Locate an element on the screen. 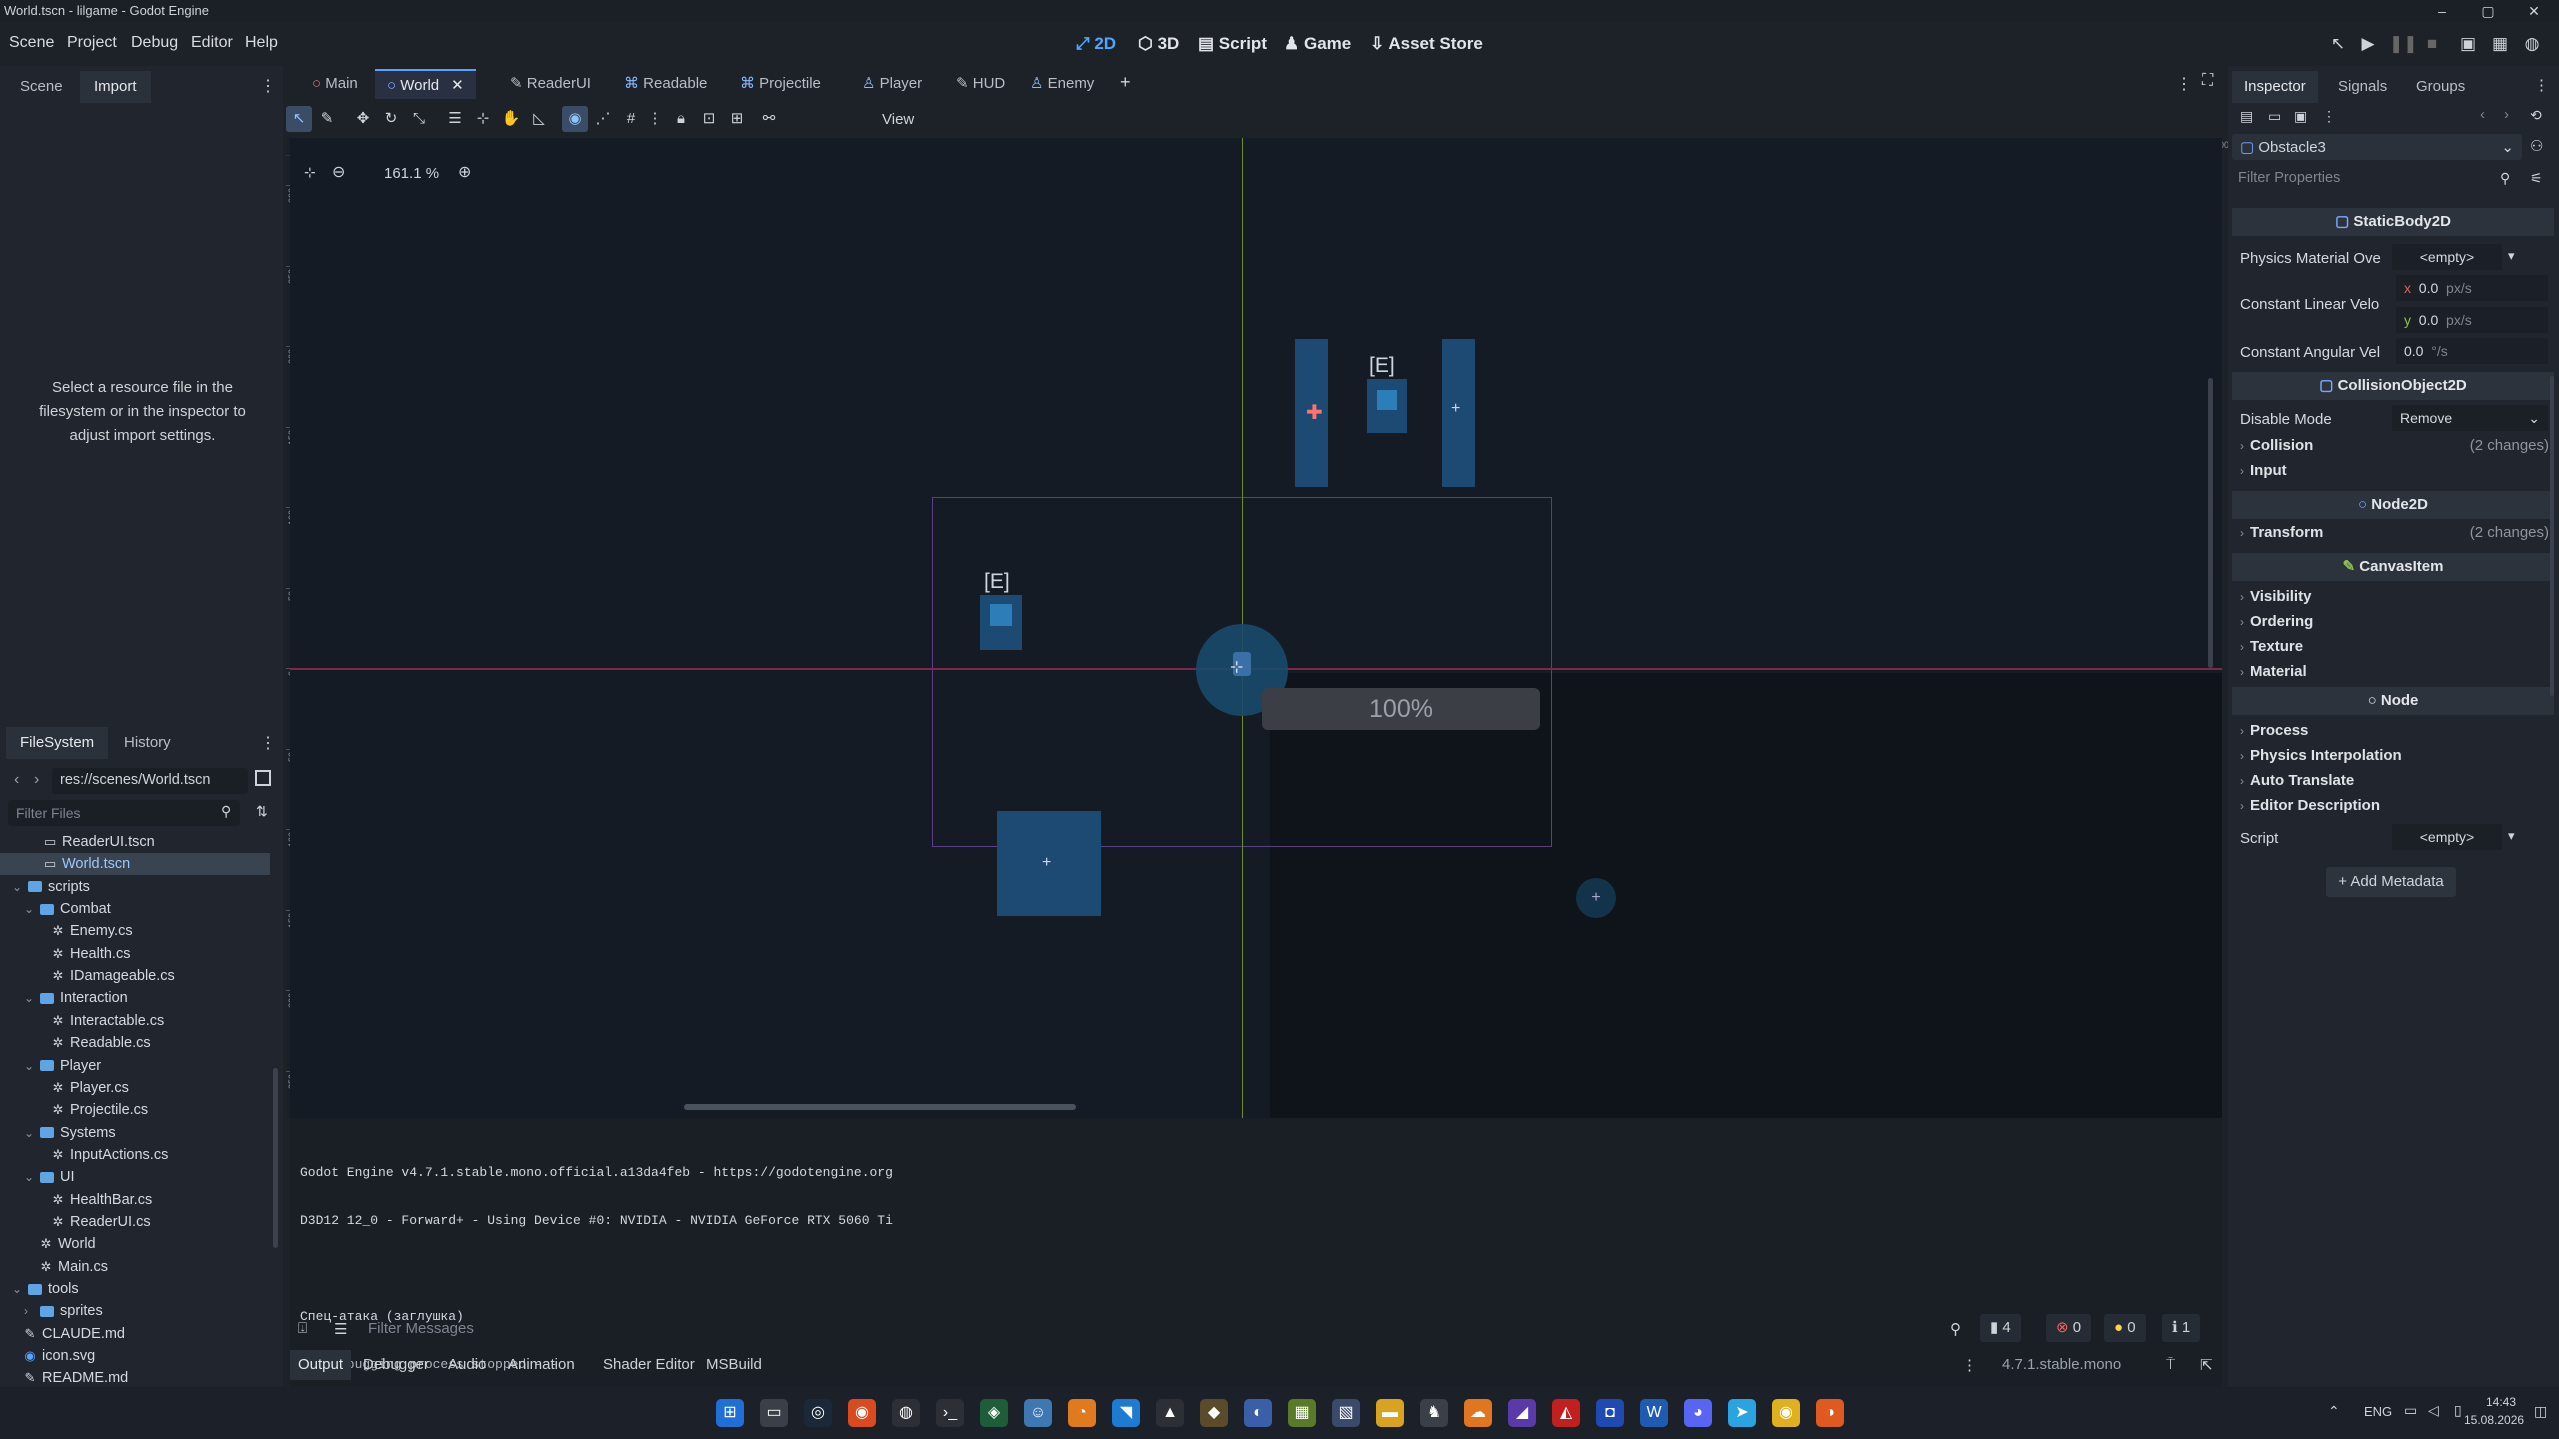  inspector-menu-icon: ⋮ is located at coordinates (2541, 85).